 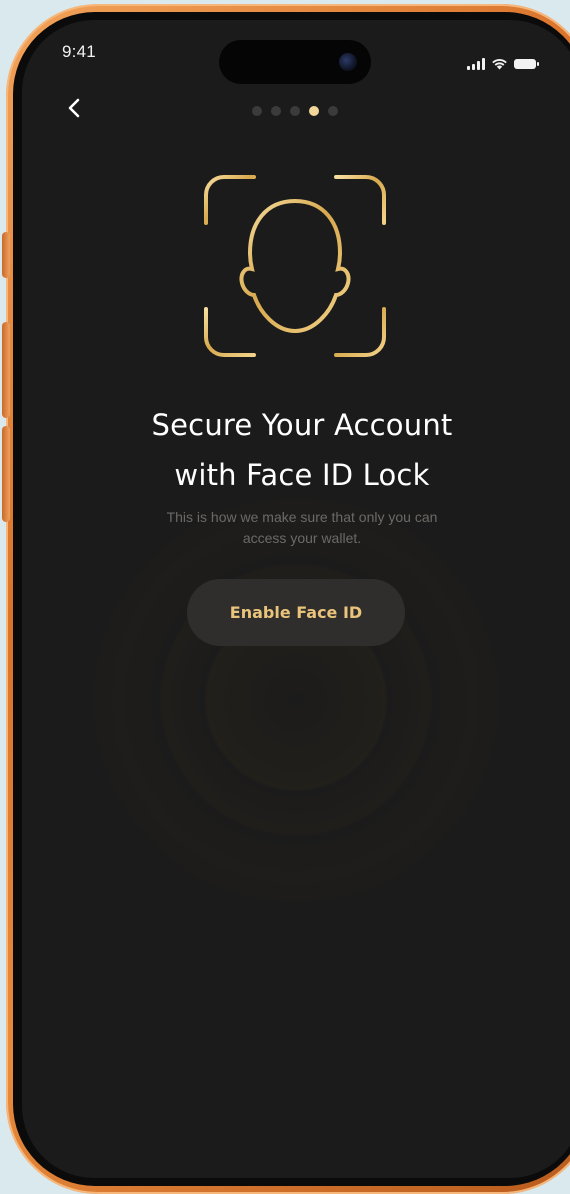 I want to click on page-indicator, so click(x=295, y=111).